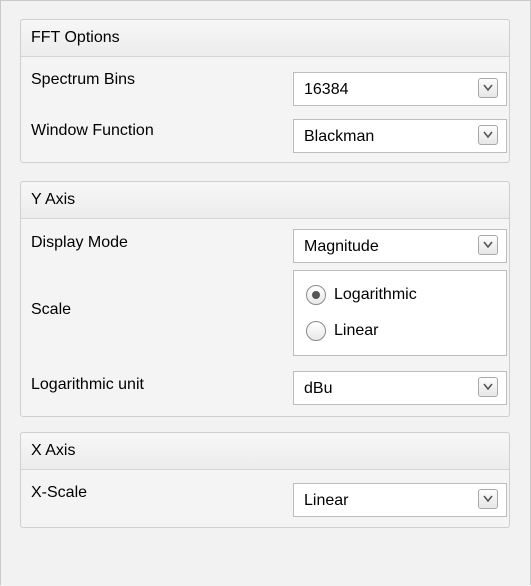  I want to click on scale-option-linear-label: Linear, so click(356, 330).